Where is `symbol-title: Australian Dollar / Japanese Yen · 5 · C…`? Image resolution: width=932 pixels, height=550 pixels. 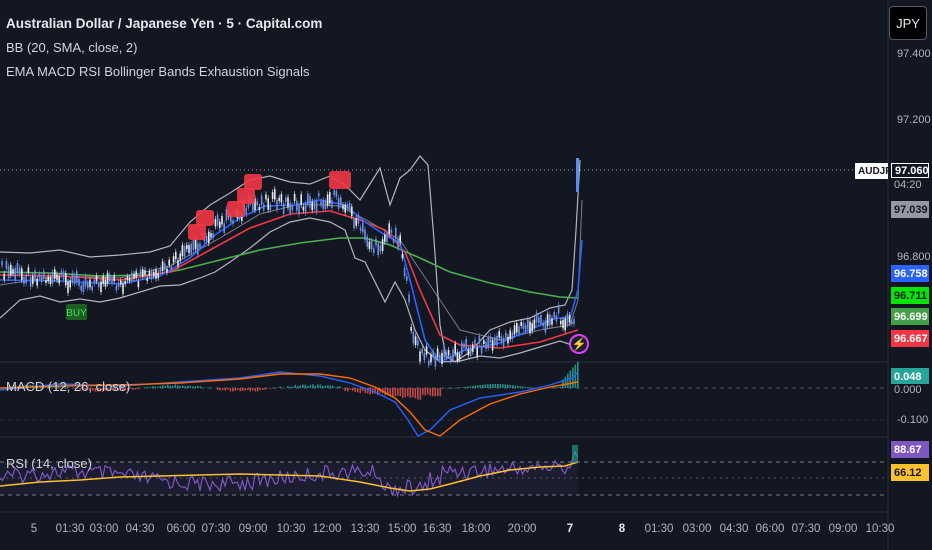 symbol-title: Australian Dollar / Japanese Yen · 5 · C… is located at coordinates (164, 23).